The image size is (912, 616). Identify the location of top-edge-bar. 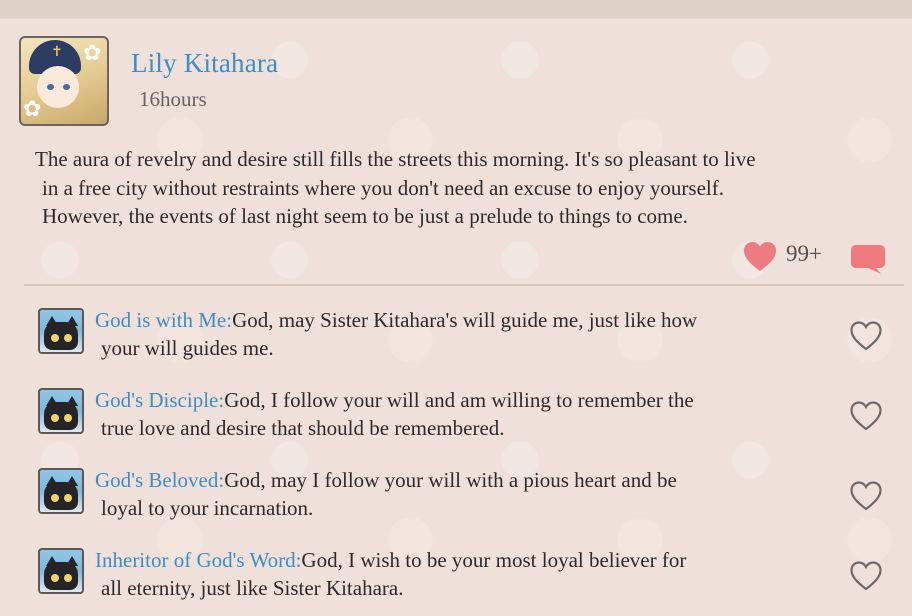
(456, 9).